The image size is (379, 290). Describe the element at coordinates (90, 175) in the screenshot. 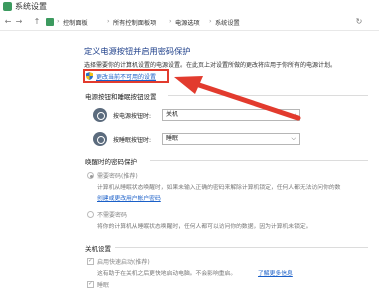

I see `require-password-radio` at that location.